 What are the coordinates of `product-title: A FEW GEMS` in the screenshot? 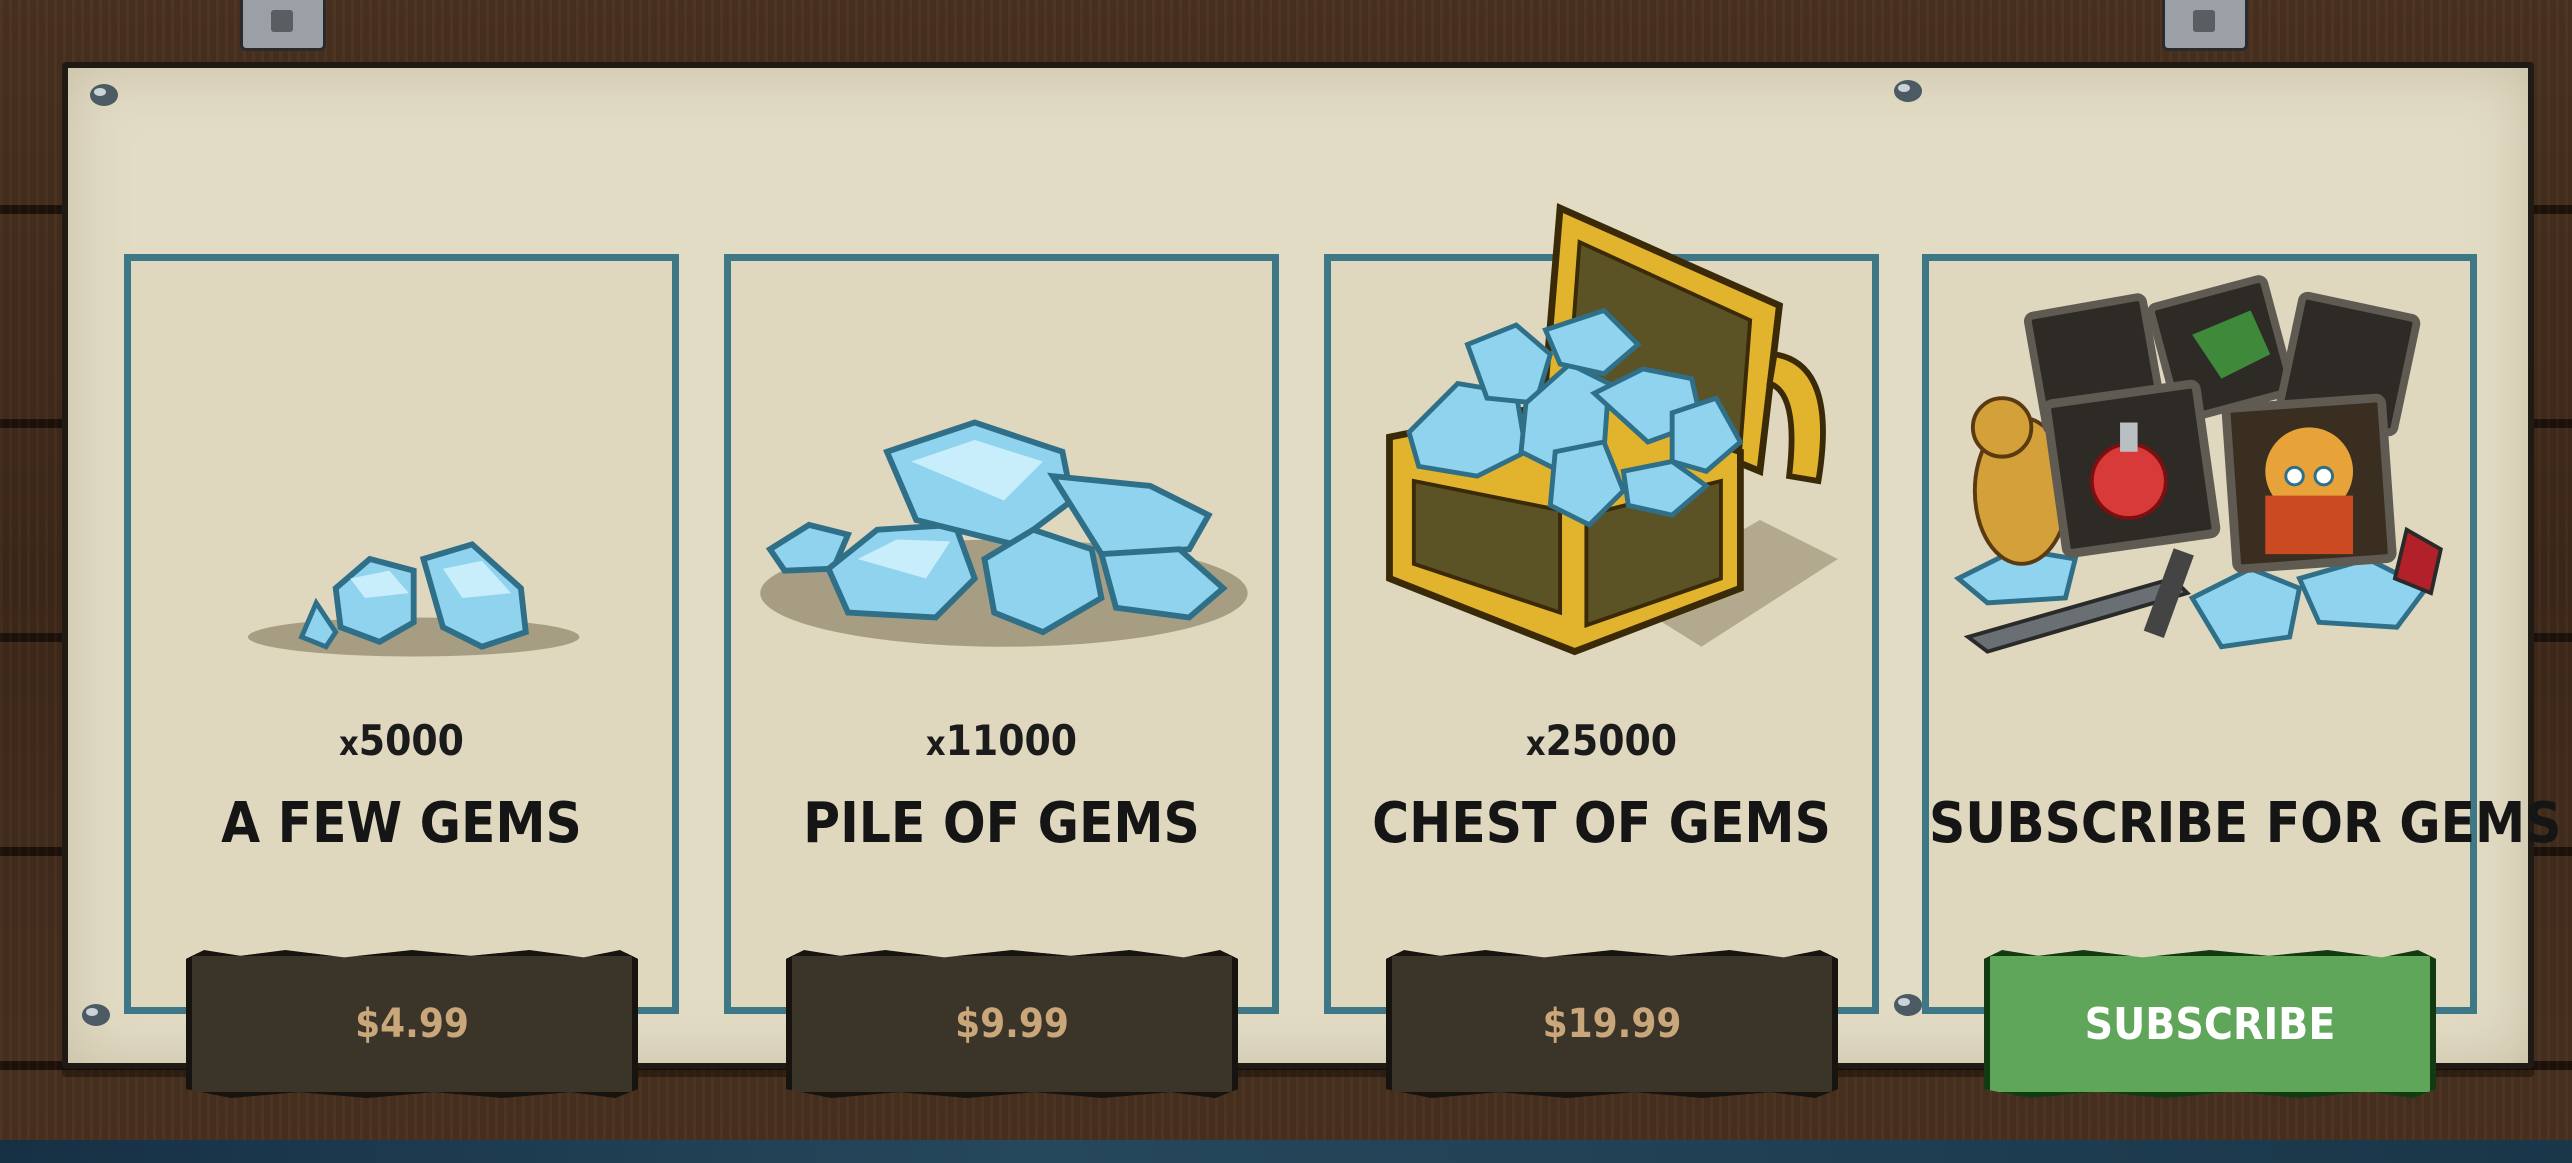 It's located at (401, 823).